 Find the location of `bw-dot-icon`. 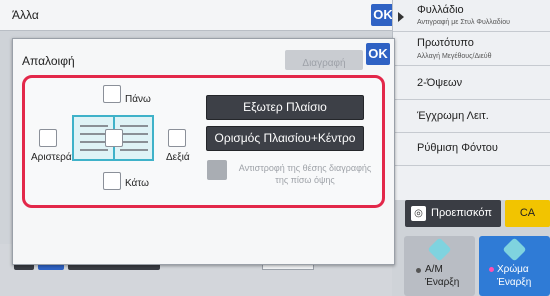

bw-dot-icon is located at coordinates (418, 270).